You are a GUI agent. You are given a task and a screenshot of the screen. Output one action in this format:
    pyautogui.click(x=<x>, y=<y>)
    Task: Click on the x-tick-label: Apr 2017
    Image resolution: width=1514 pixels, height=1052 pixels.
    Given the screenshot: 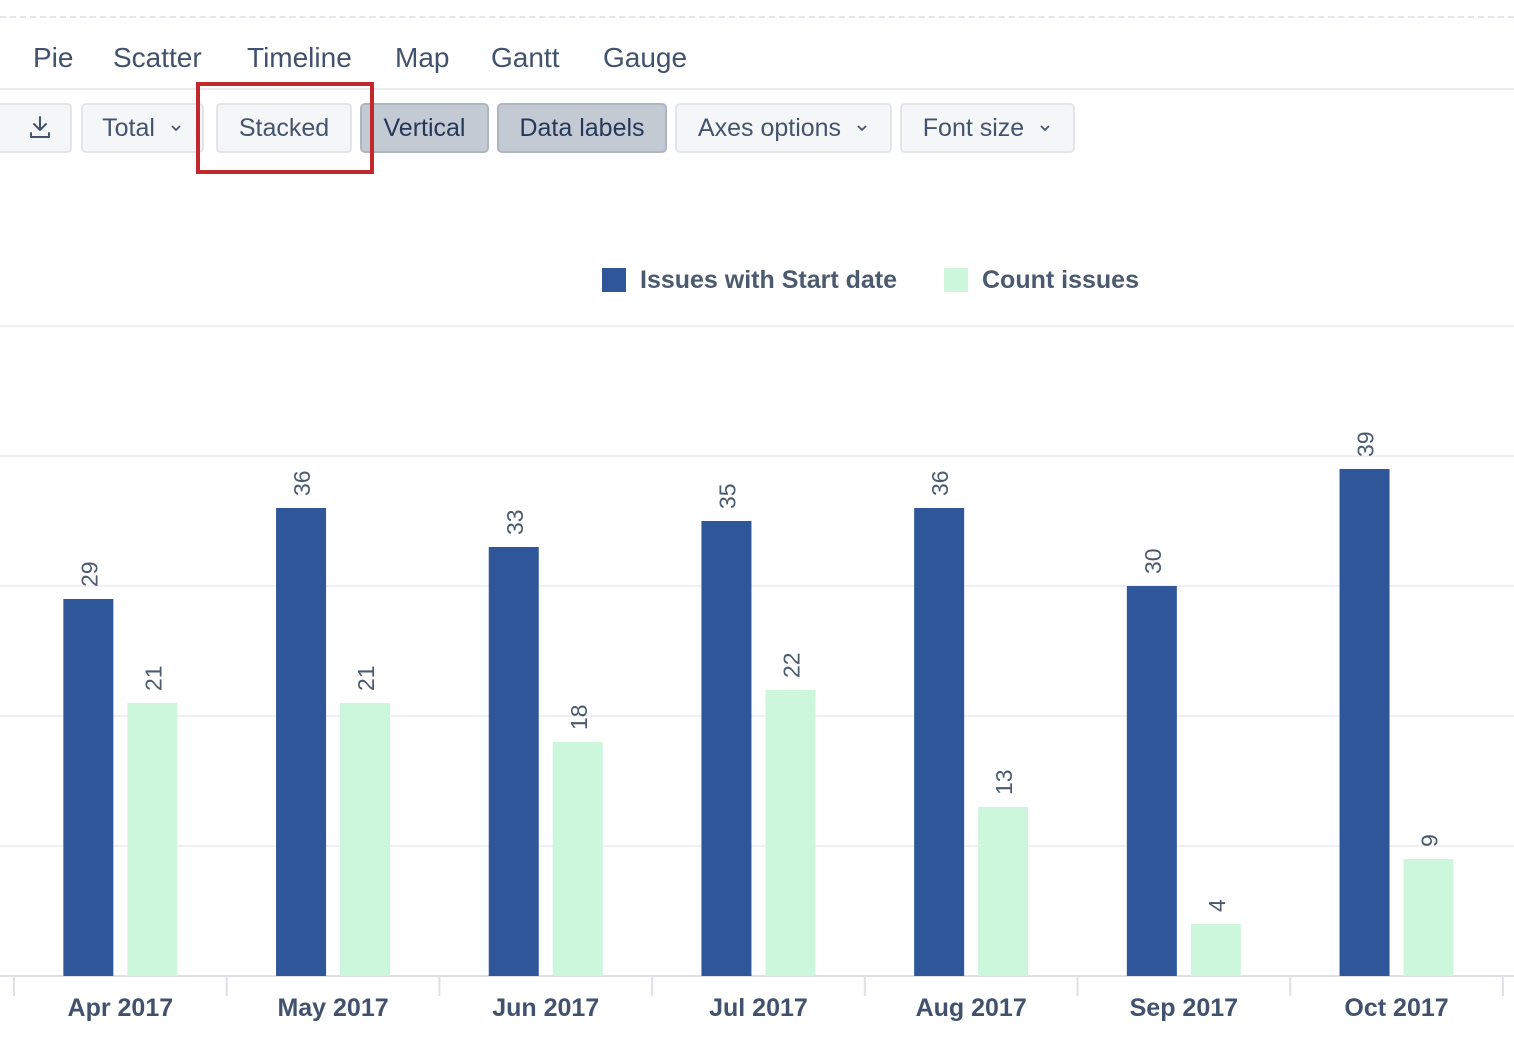 What is the action you would take?
    pyautogui.click(x=121, y=1008)
    